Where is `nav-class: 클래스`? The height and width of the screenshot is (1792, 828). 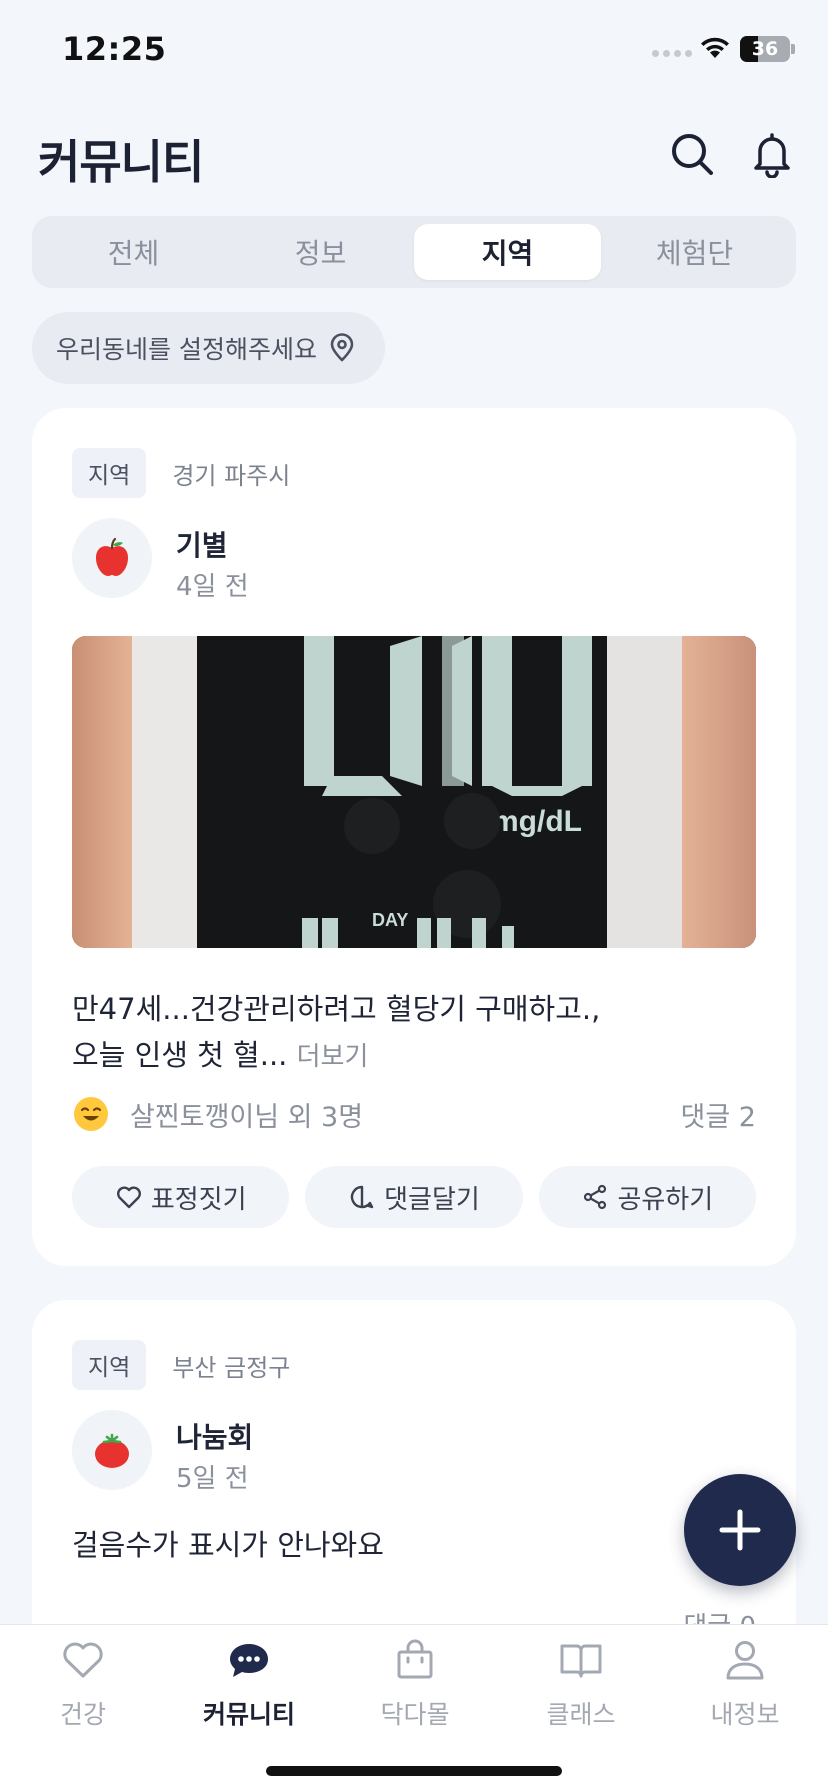 nav-class: 클래스 is located at coordinates (581, 1684).